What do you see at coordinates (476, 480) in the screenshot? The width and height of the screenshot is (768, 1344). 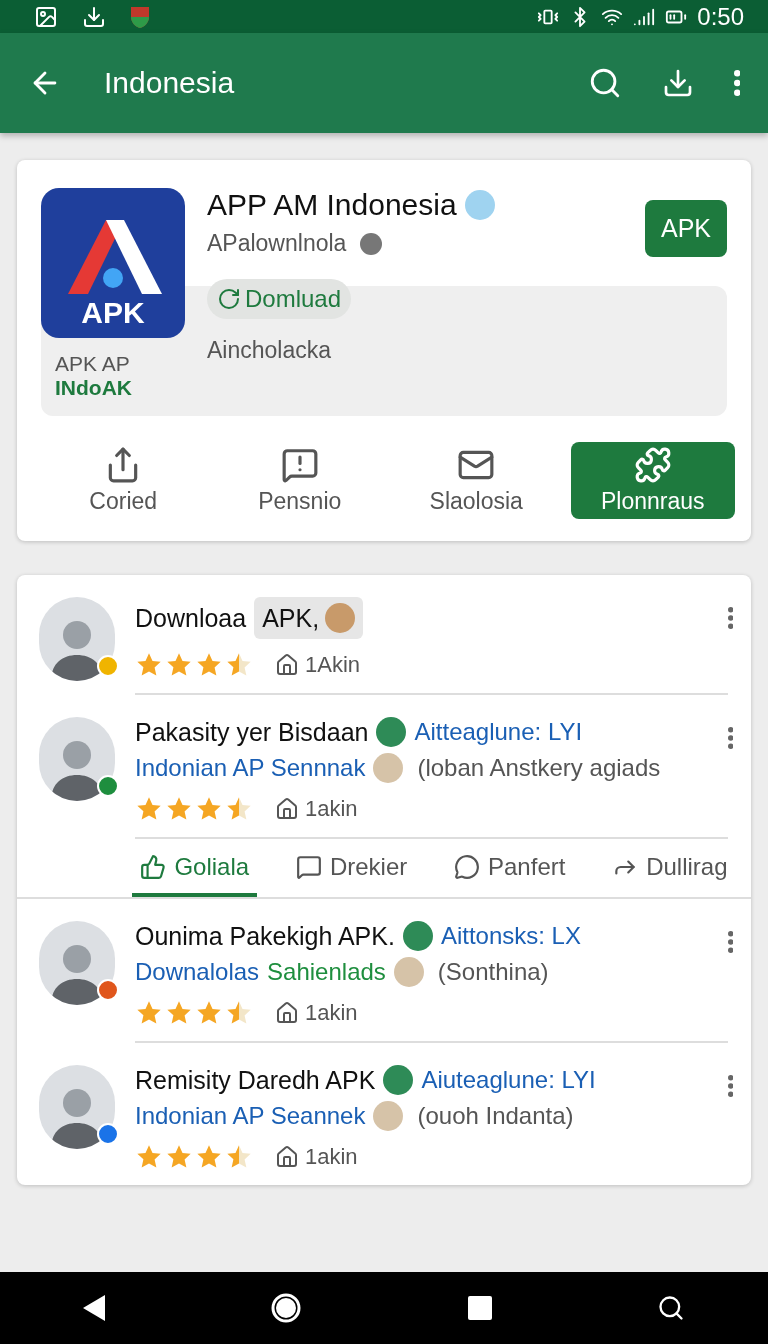 I see `action-button: Slaolosia` at bounding box center [476, 480].